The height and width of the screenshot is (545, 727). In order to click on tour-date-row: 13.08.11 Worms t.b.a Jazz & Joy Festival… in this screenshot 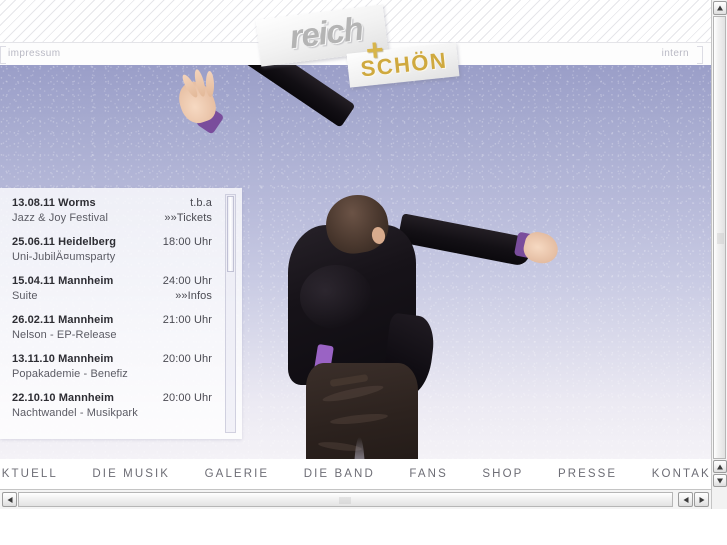, I will do `click(111, 211)`.